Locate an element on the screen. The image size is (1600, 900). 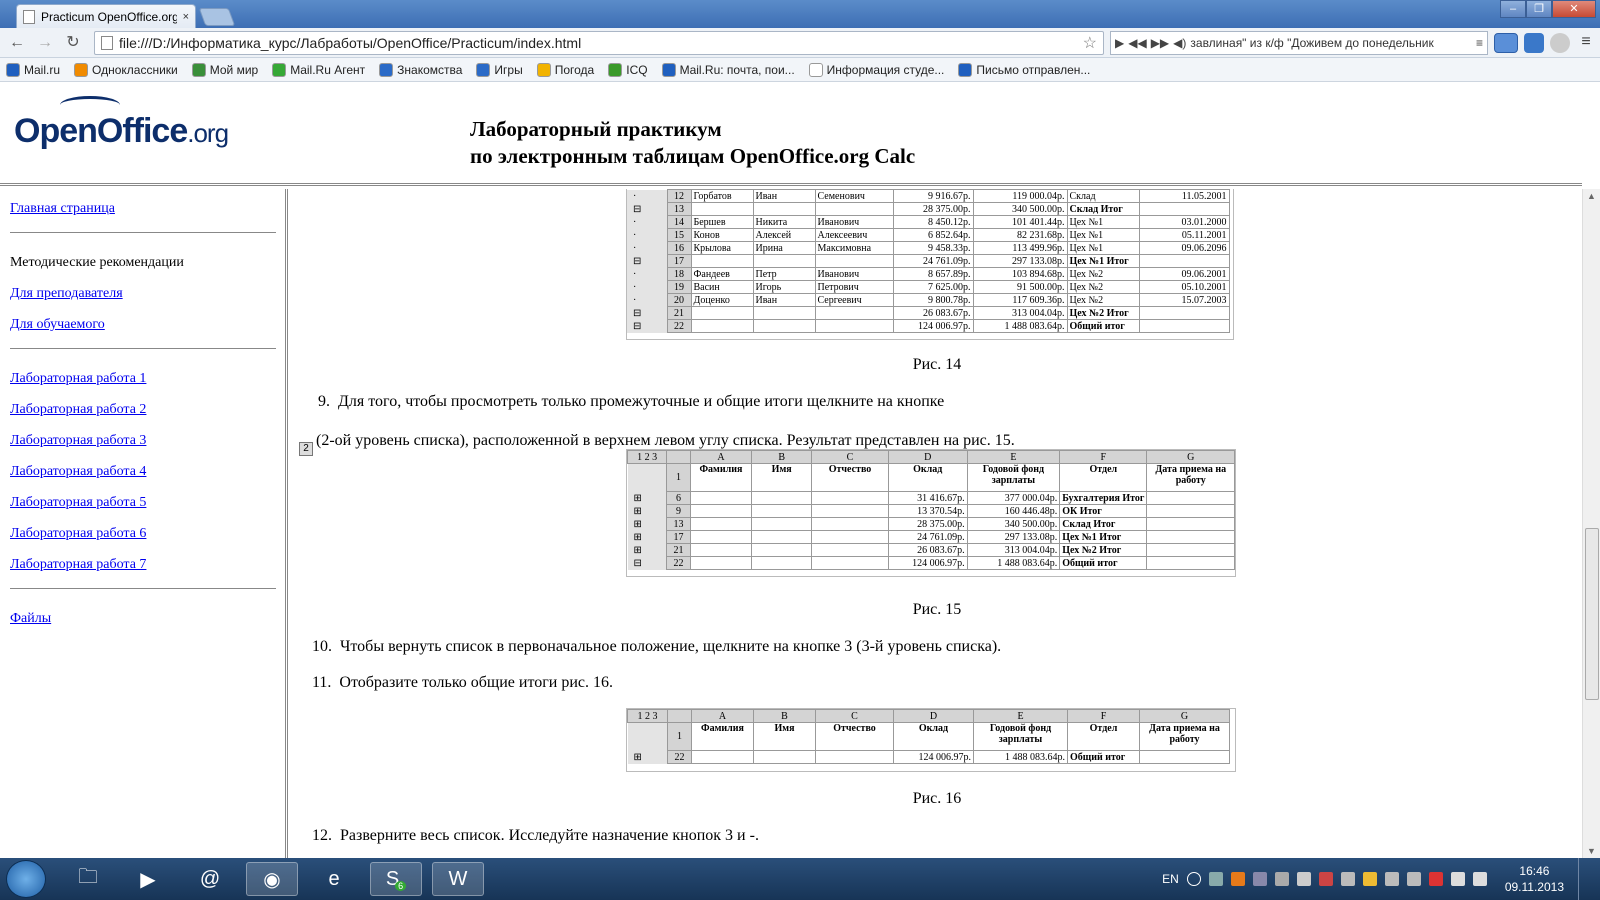
bookmark-item: ICQ is located at coordinates (628, 69).